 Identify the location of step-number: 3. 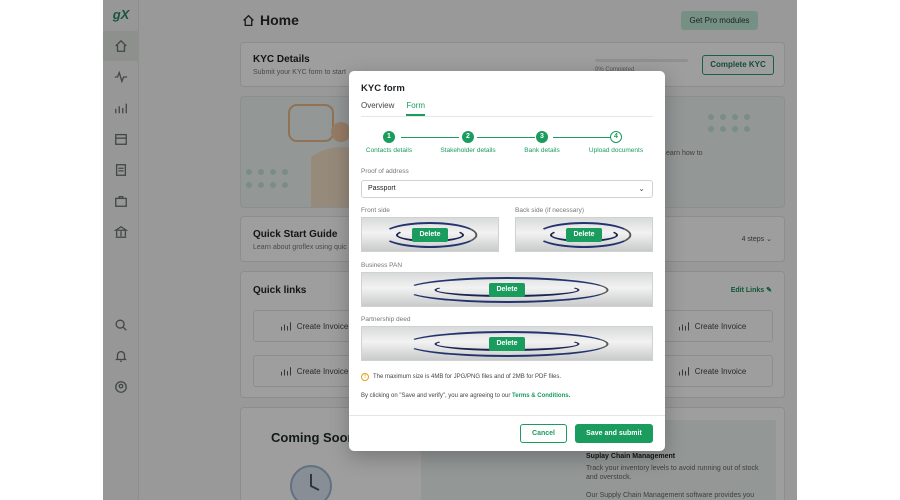
(542, 137).